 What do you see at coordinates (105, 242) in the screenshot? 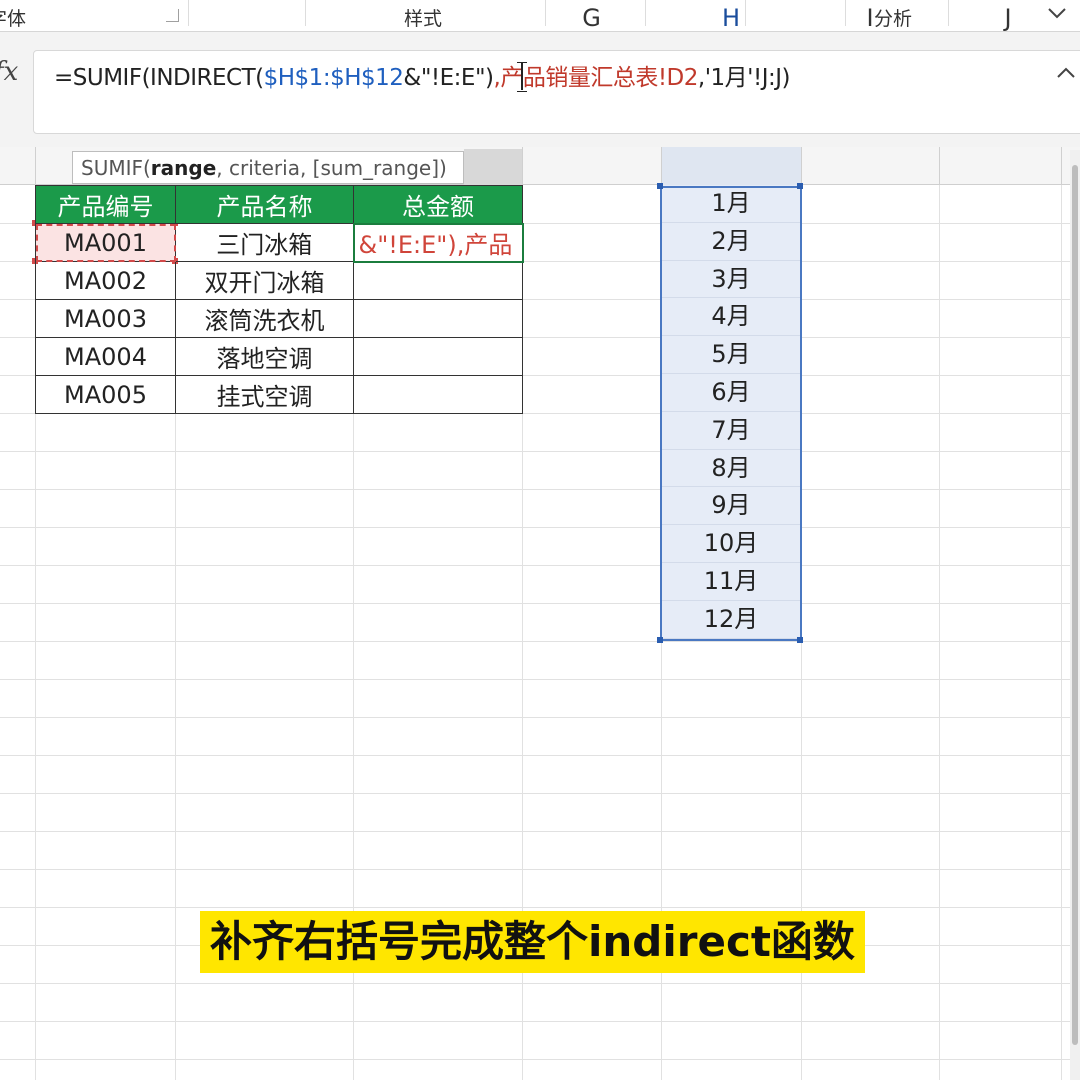
I see `cell-a2-referenced: MA001` at bounding box center [105, 242].